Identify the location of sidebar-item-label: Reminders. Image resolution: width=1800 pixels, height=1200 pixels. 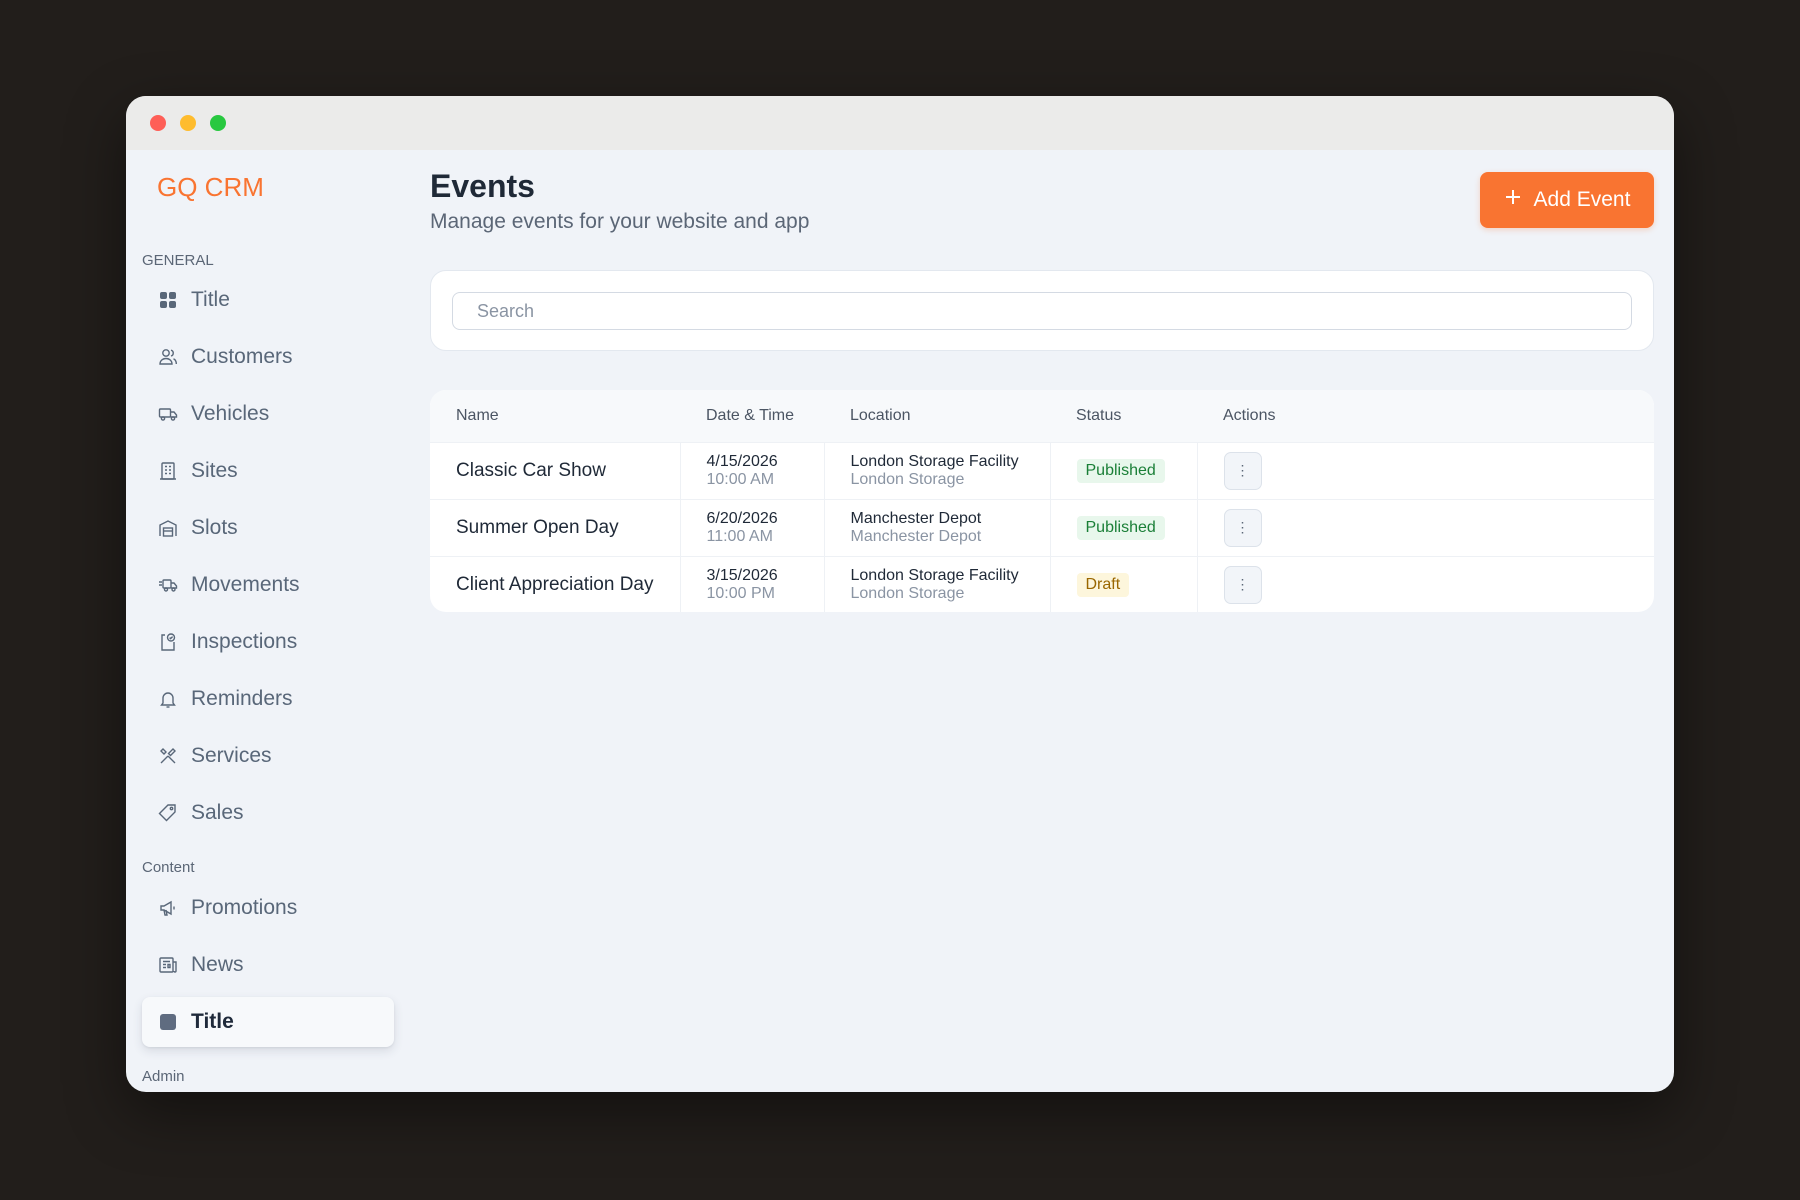
(242, 698).